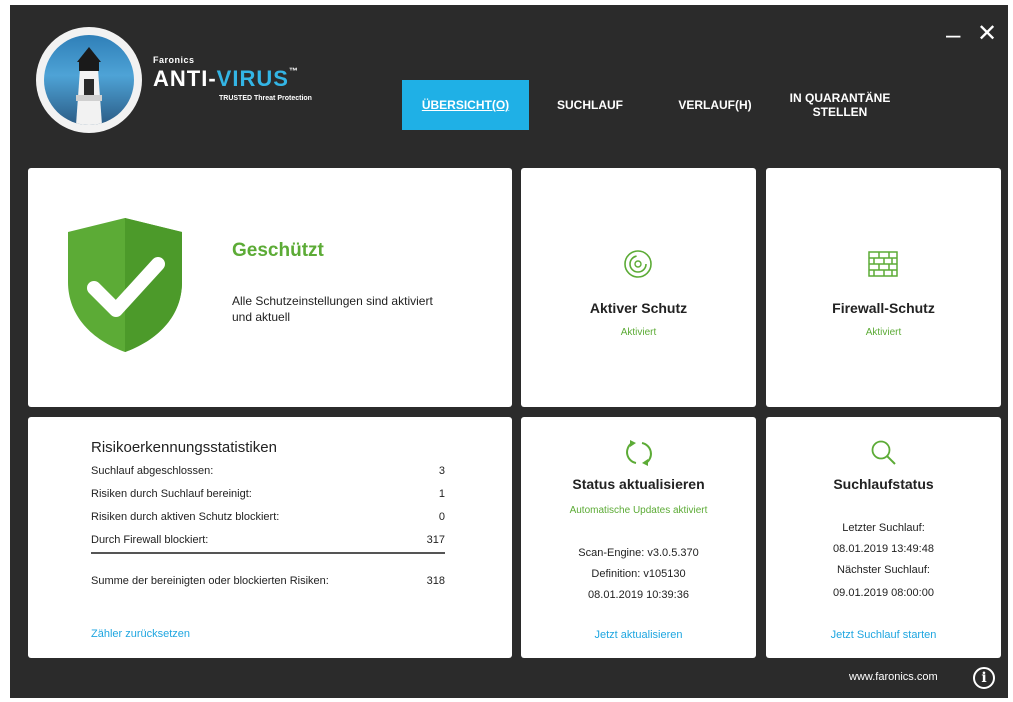 The width and height of the screenshot is (1013, 702). I want to click on auto-update-status: Automatische Updates aktiviert, so click(638, 510).